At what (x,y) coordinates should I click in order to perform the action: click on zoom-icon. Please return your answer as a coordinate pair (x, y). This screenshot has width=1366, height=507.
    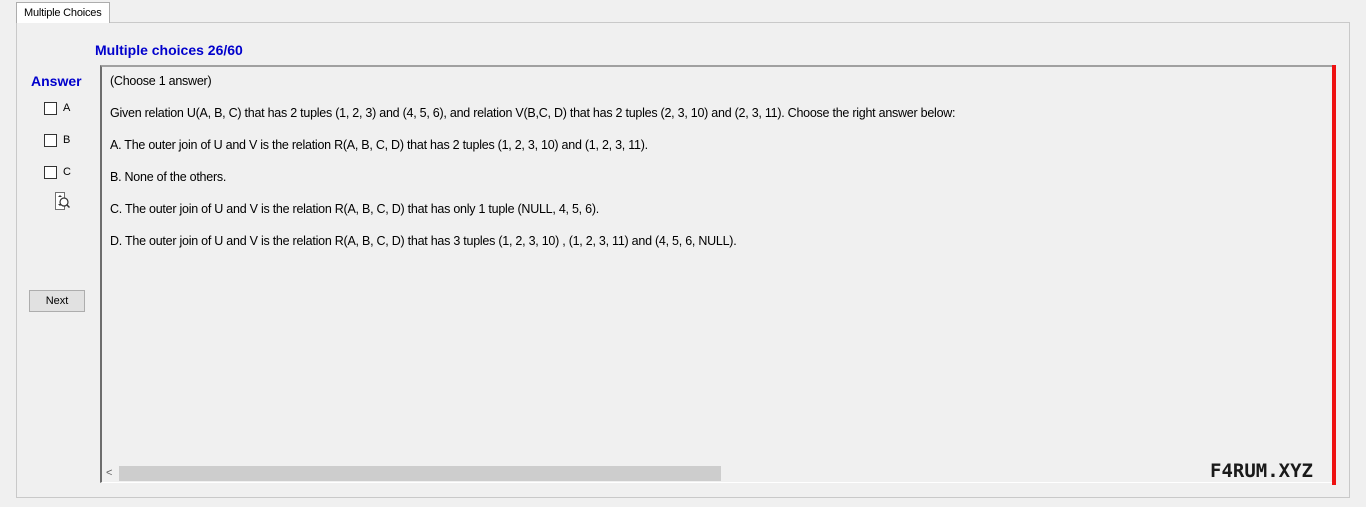
    Looking at the image, I should click on (62, 201).